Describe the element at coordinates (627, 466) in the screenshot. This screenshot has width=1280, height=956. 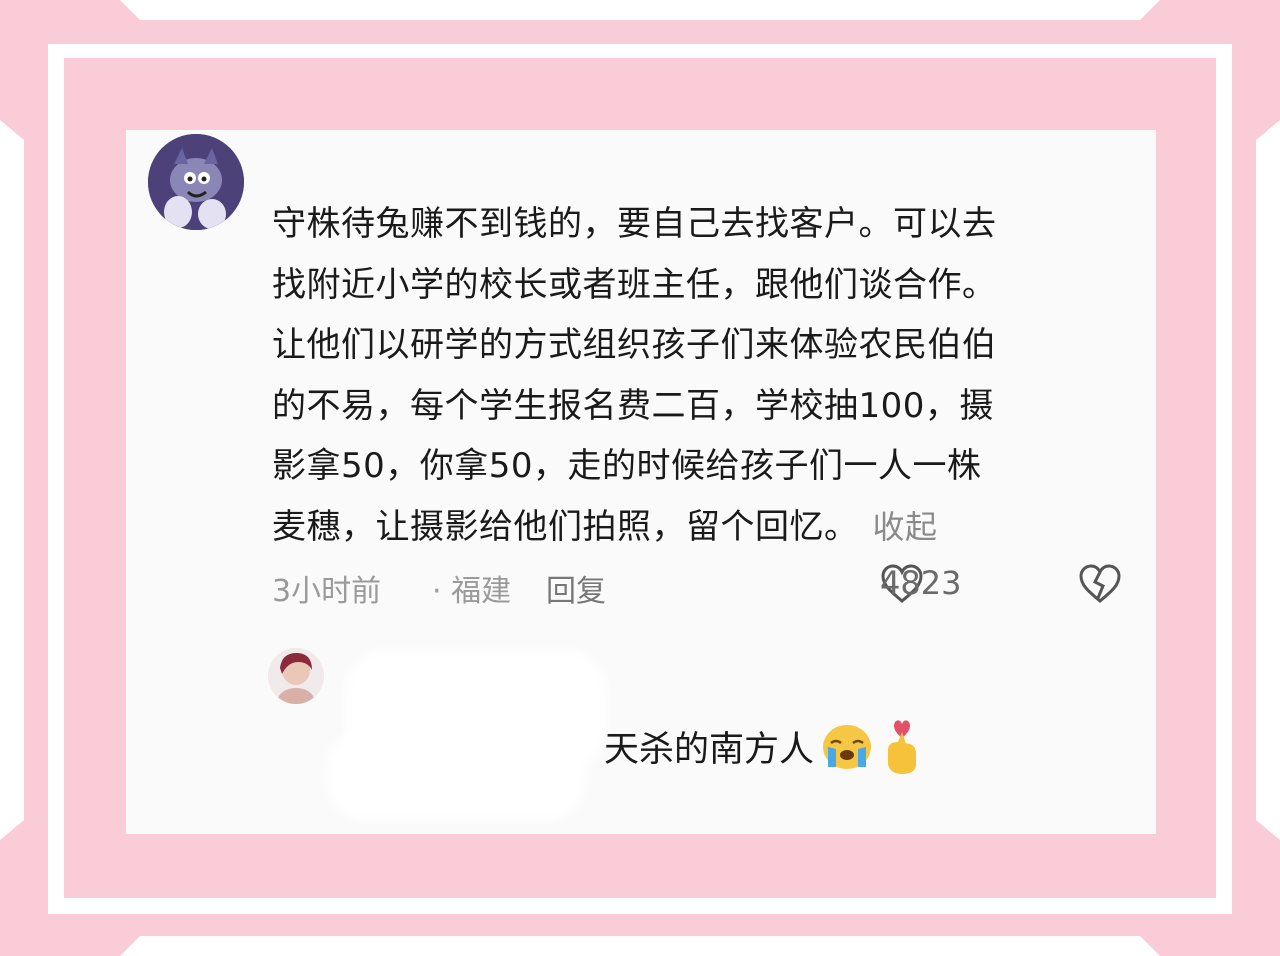
I see `comment-line: 影拿50，你拿50，走的时候给孩子们一人一株` at that location.